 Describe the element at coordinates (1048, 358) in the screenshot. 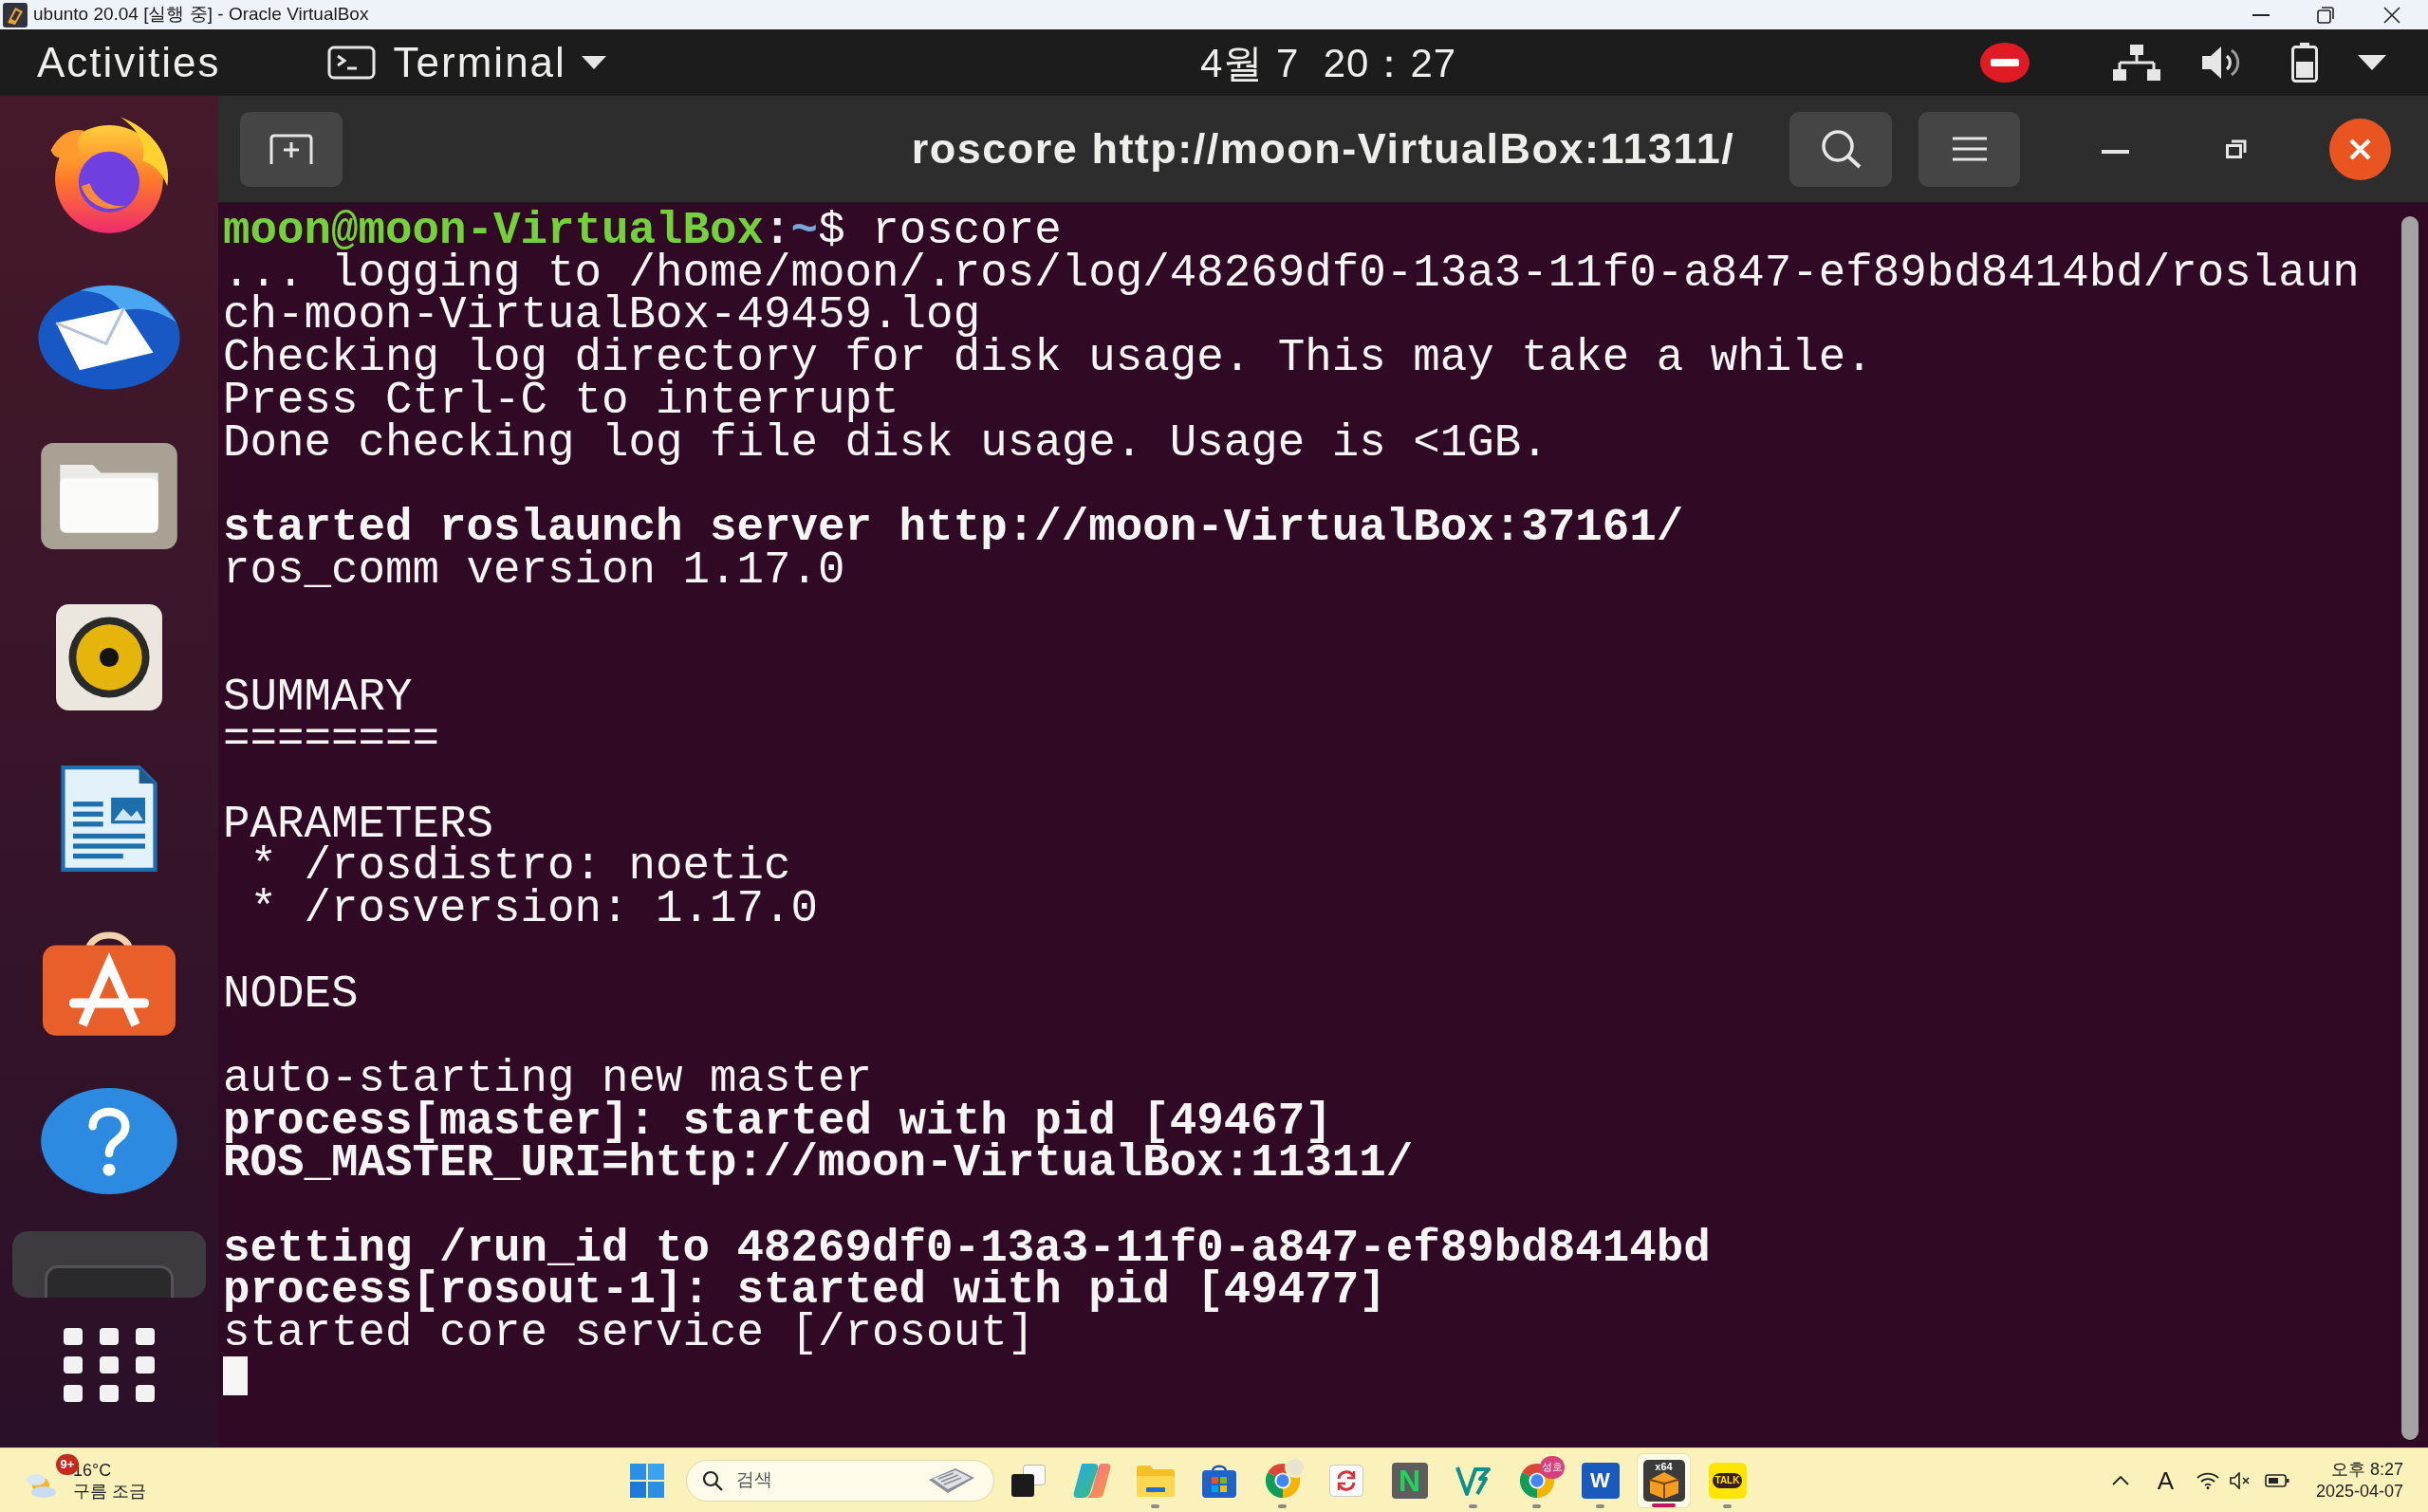

I see `terminal-line: Checking log directory for disk usage. This may take a while.` at that location.